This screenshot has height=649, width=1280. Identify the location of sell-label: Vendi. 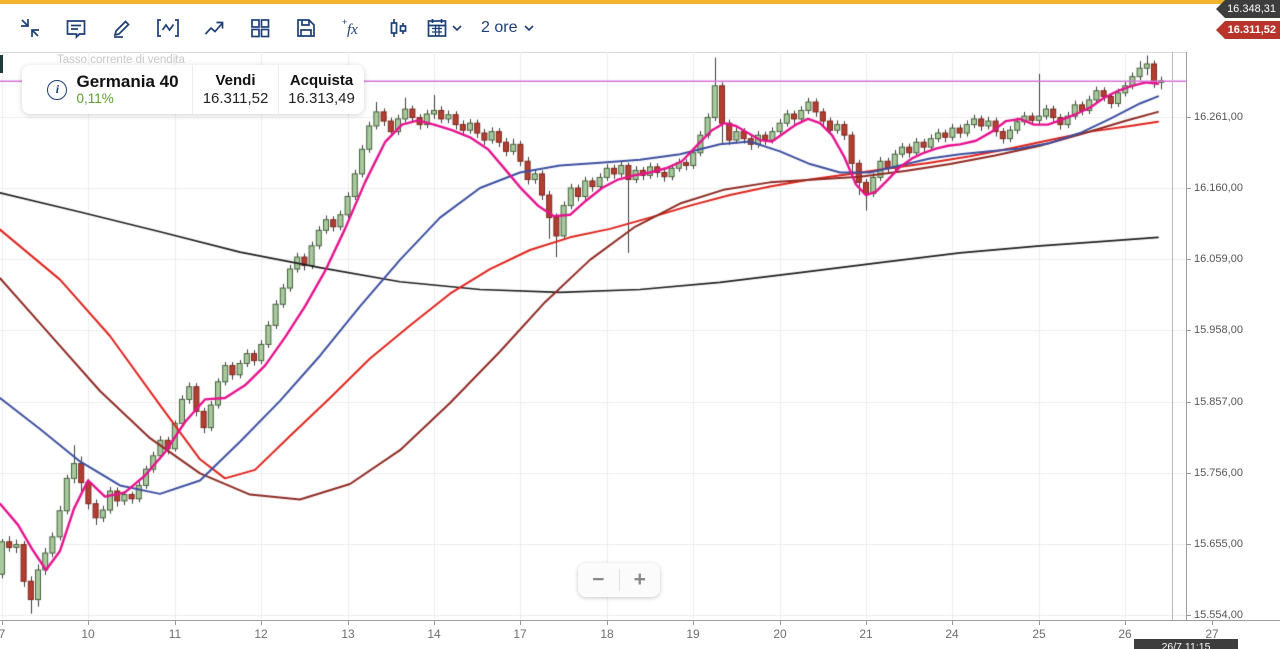
(235, 80).